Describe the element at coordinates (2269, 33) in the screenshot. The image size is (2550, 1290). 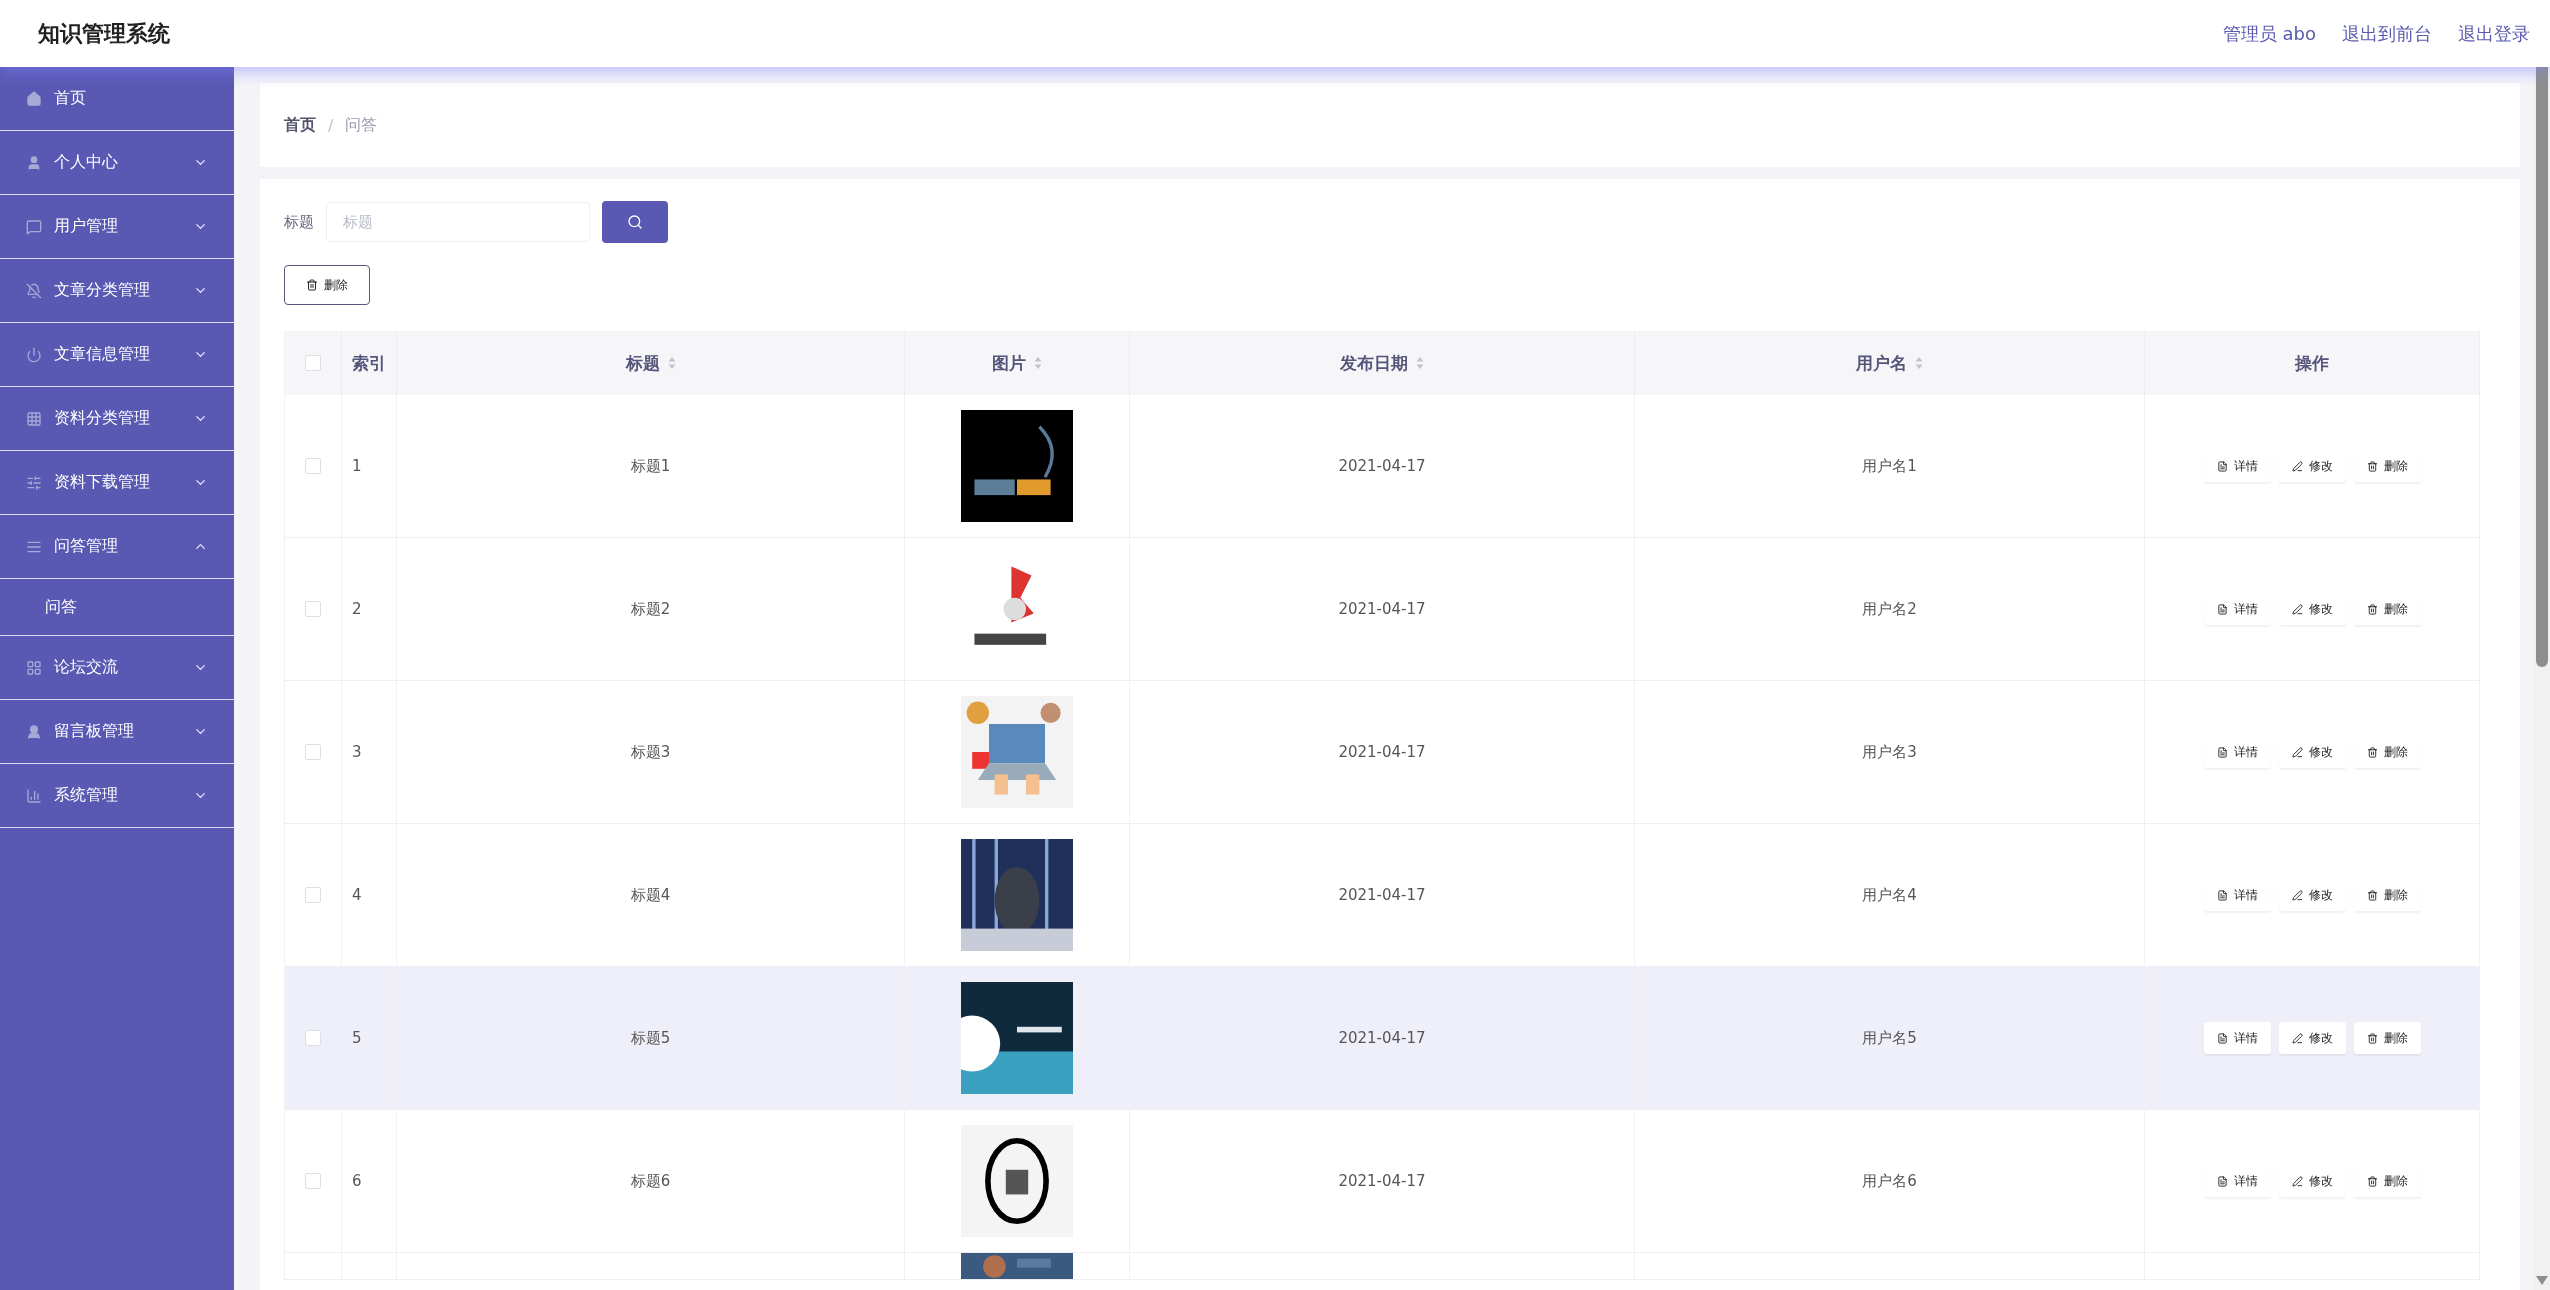
I see `header-link: 管理员 abo` at that location.